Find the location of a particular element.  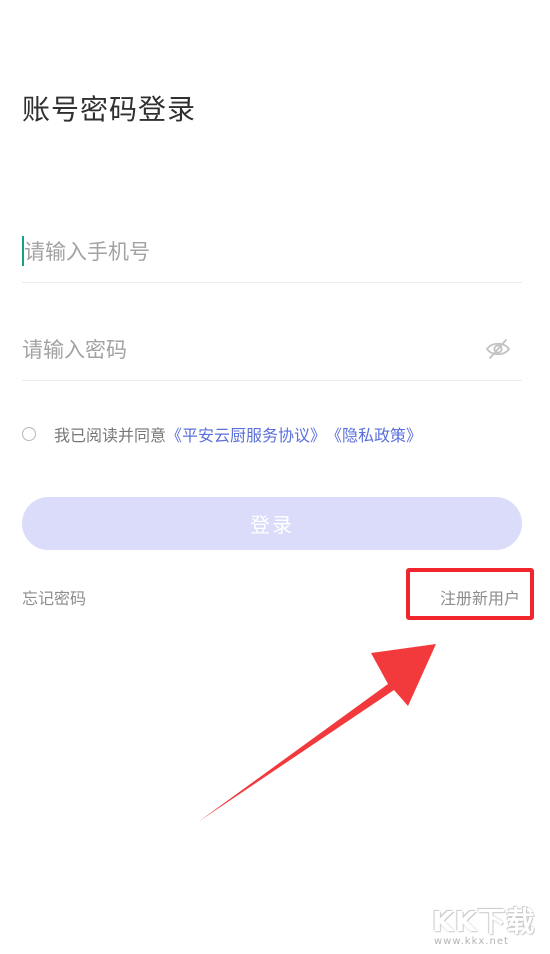

phone-input is located at coordinates (244, 252).